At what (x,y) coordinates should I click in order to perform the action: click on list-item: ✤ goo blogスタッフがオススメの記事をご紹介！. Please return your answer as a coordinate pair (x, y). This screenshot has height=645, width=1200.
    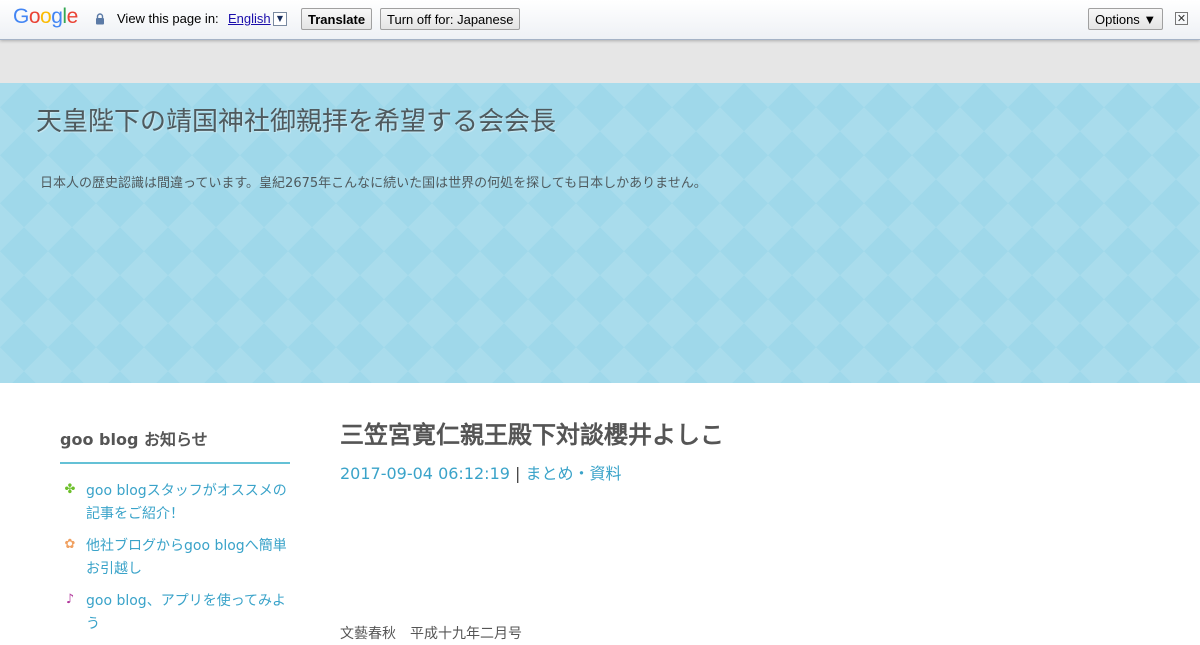
    Looking at the image, I should click on (175, 503).